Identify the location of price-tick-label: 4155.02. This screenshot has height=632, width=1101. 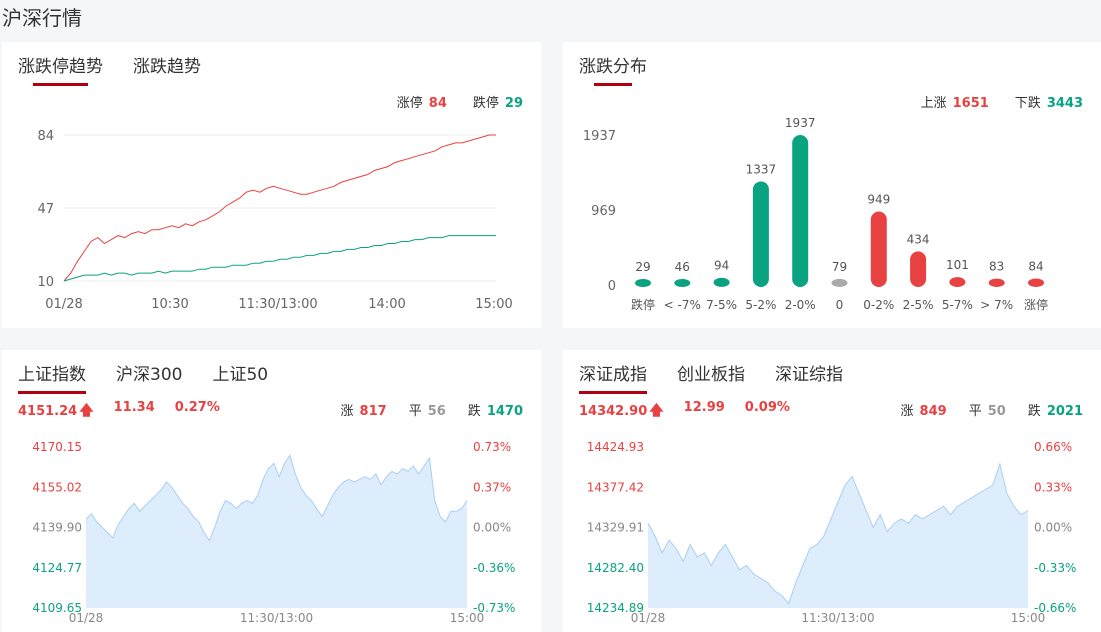
(57, 487).